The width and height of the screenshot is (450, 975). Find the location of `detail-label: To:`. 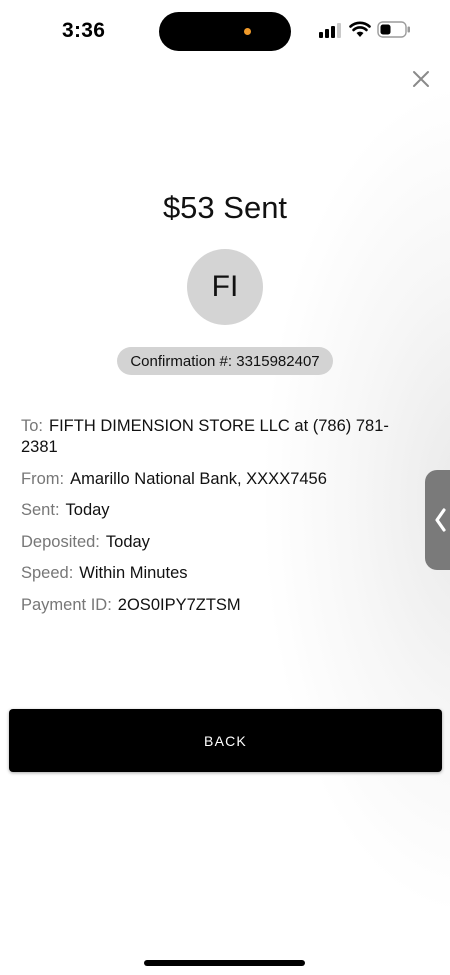

detail-label: To: is located at coordinates (32, 426).